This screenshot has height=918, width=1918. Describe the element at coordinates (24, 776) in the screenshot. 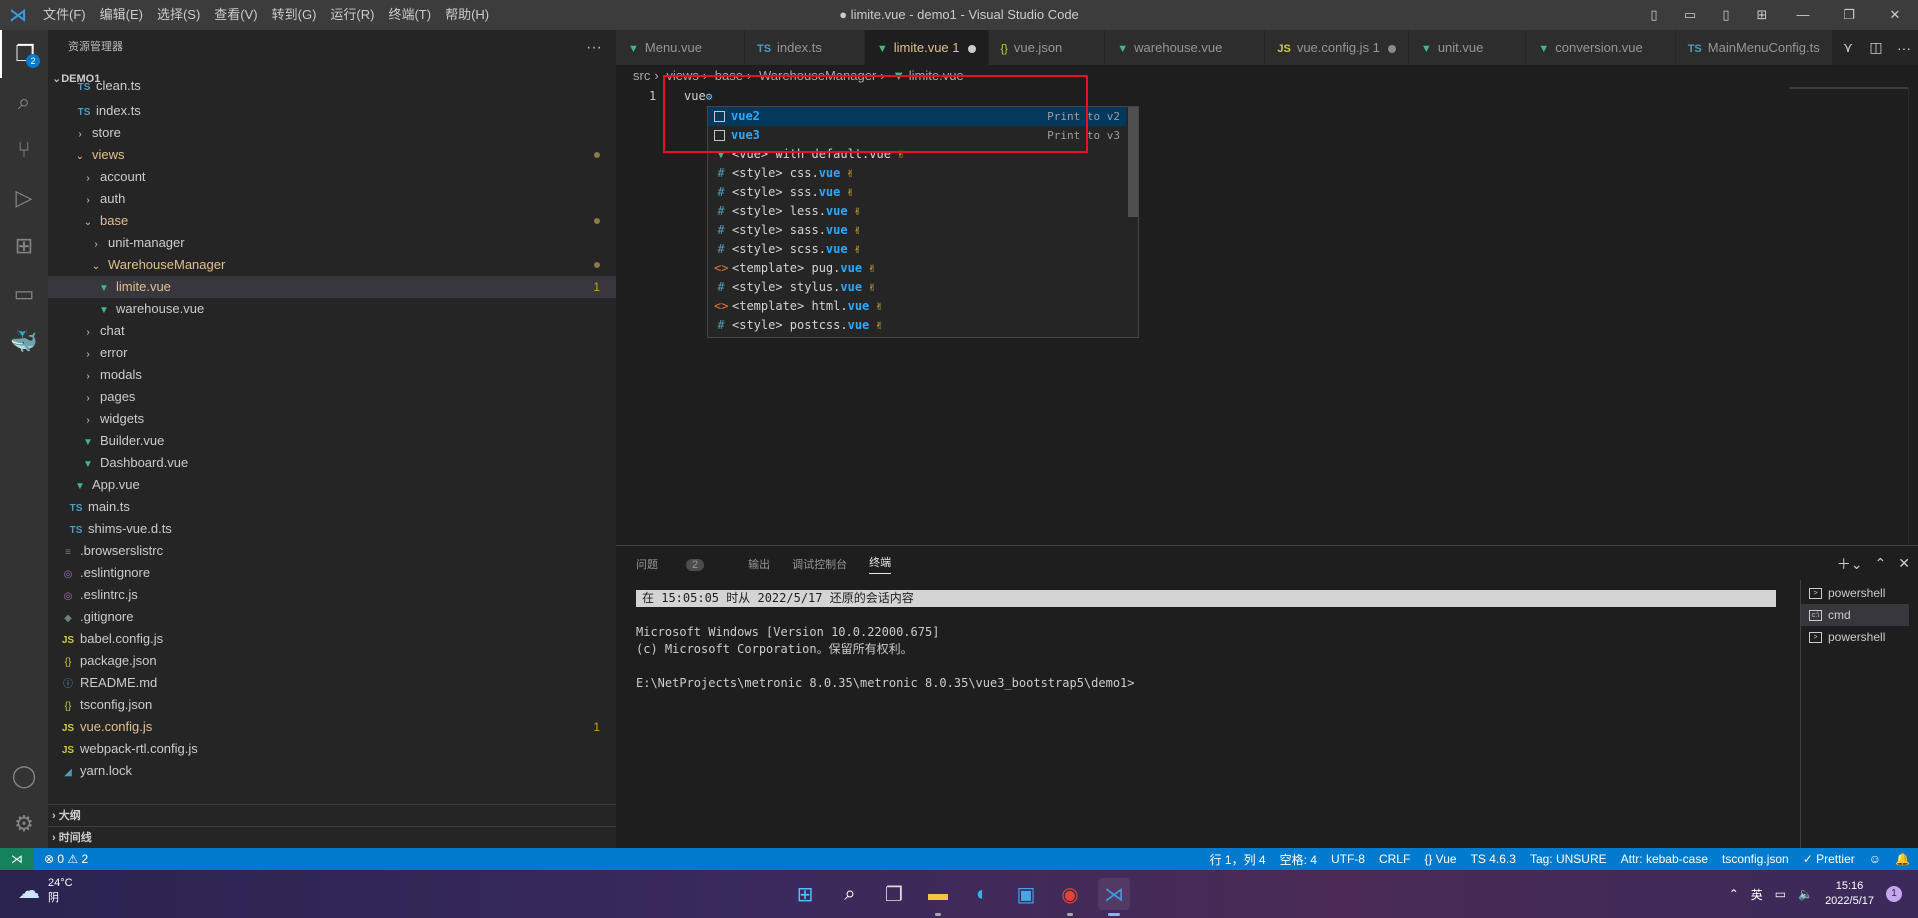

I see `account-icon: ◯` at that location.